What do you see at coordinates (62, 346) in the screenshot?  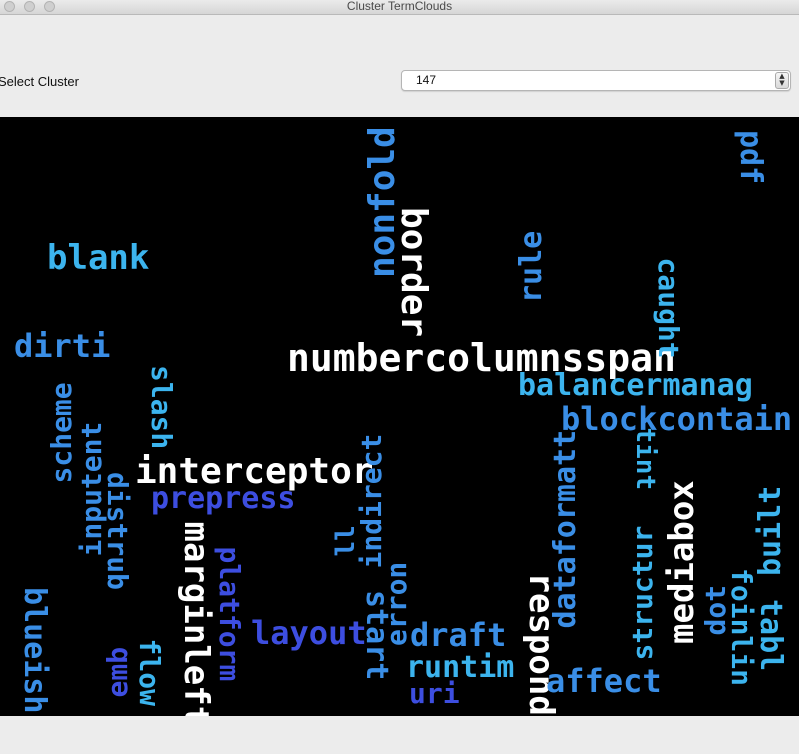 I see `cloud-term: dirti` at bounding box center [62, 346].